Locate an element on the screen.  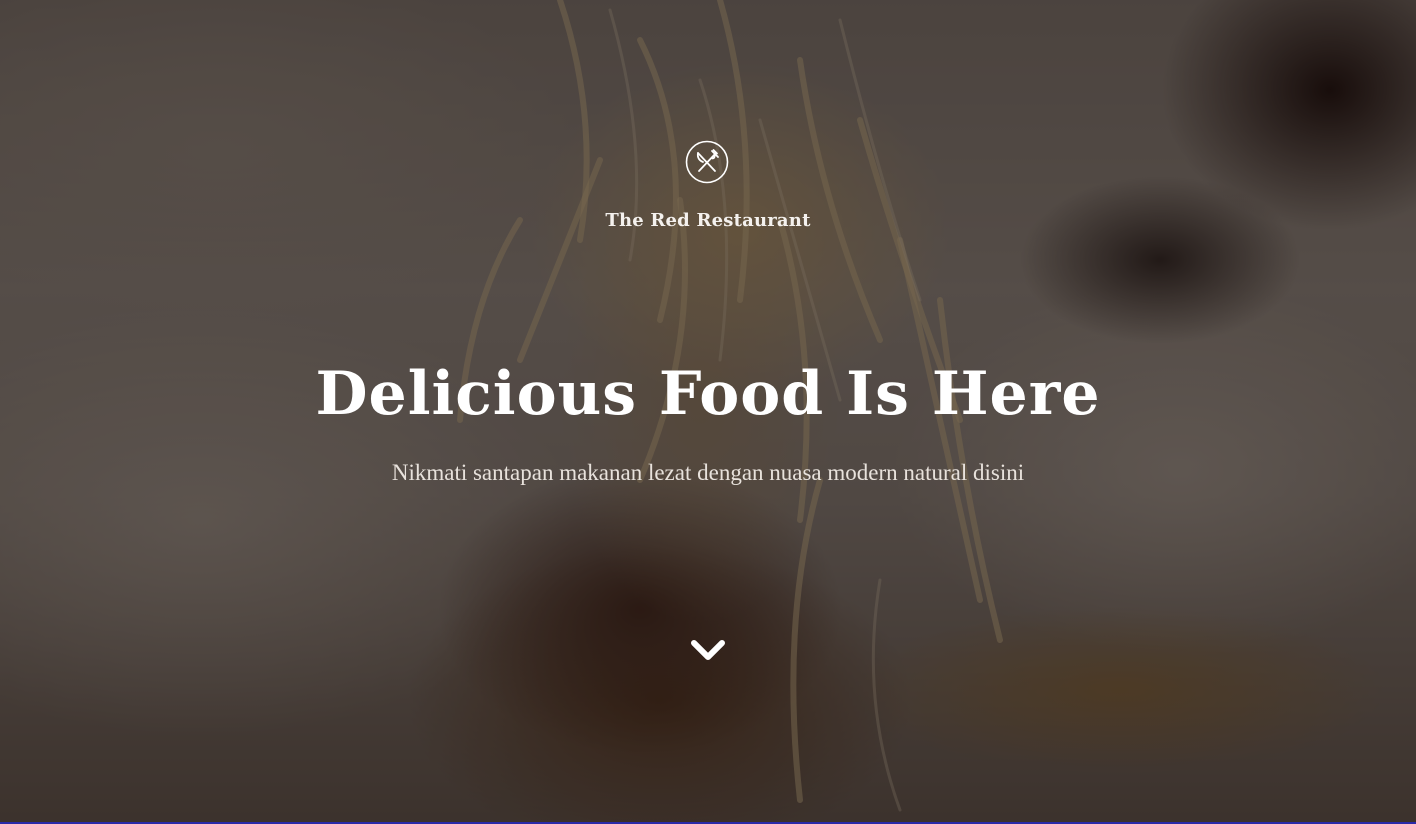
scroll-down-button is located at coordinates (708, 651).